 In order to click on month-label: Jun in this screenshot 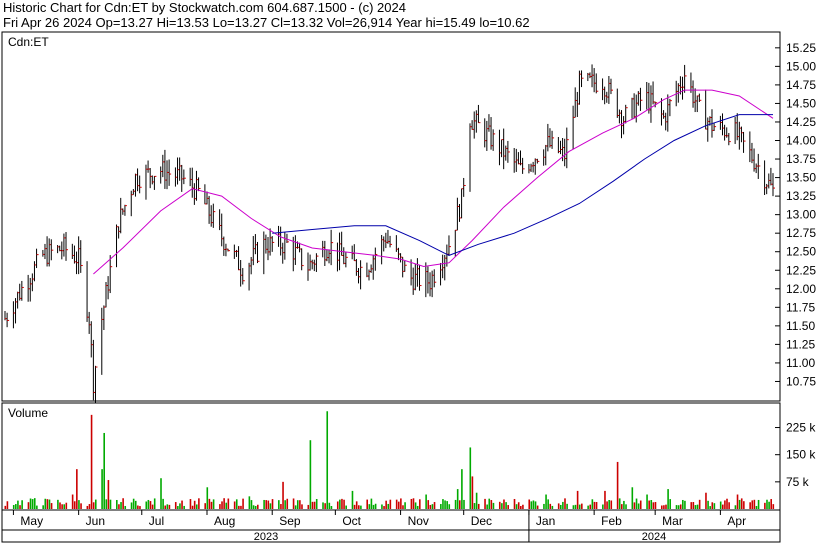, I will do `click(95, 521)`.